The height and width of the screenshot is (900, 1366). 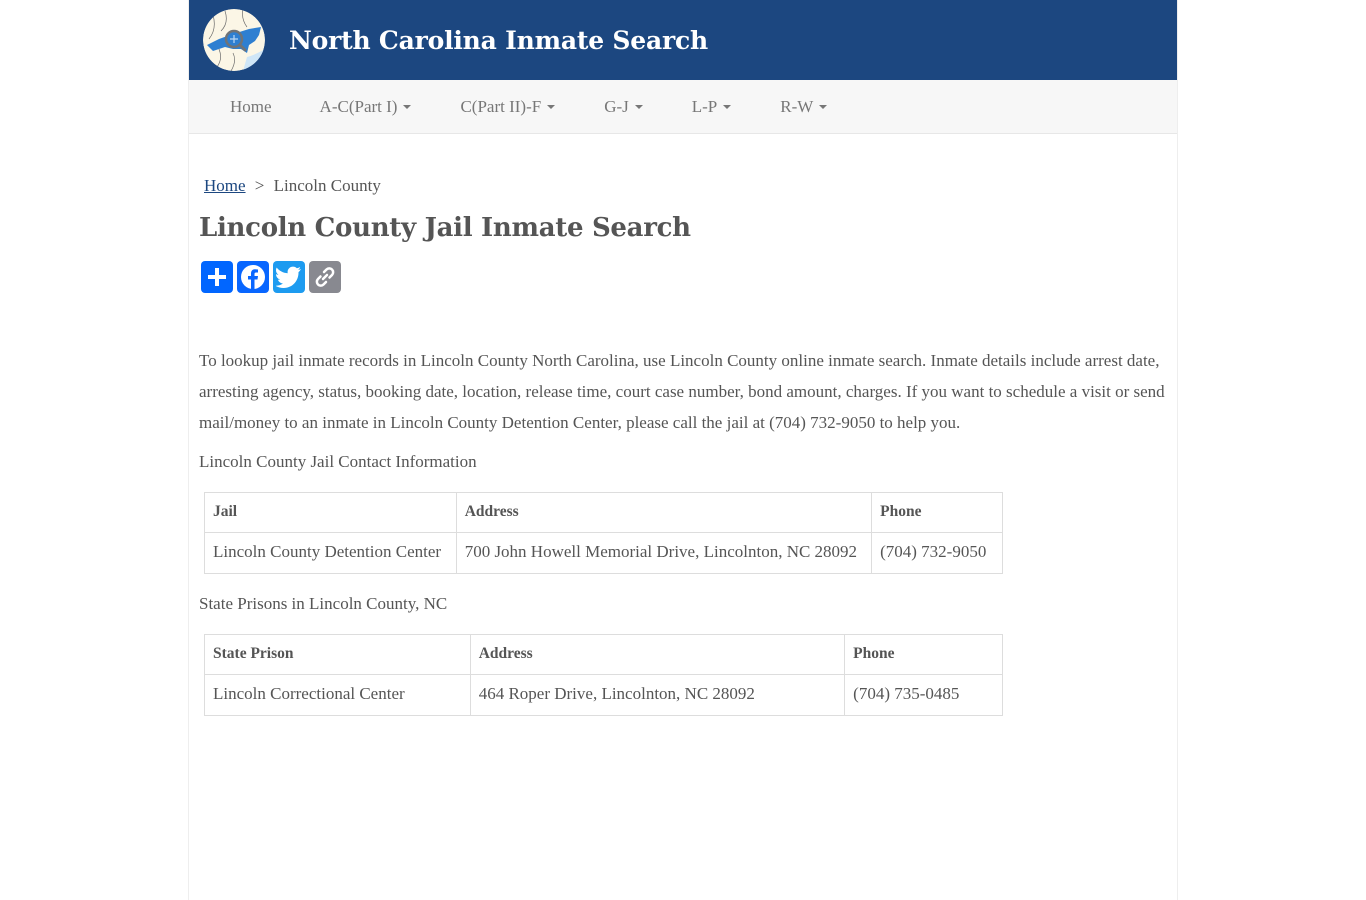 What do you see at coordinates (337, 695) in the screenshot?
I see `prison-name-cell: Lincoln Correctional Center` at bounding box center [337, 695].